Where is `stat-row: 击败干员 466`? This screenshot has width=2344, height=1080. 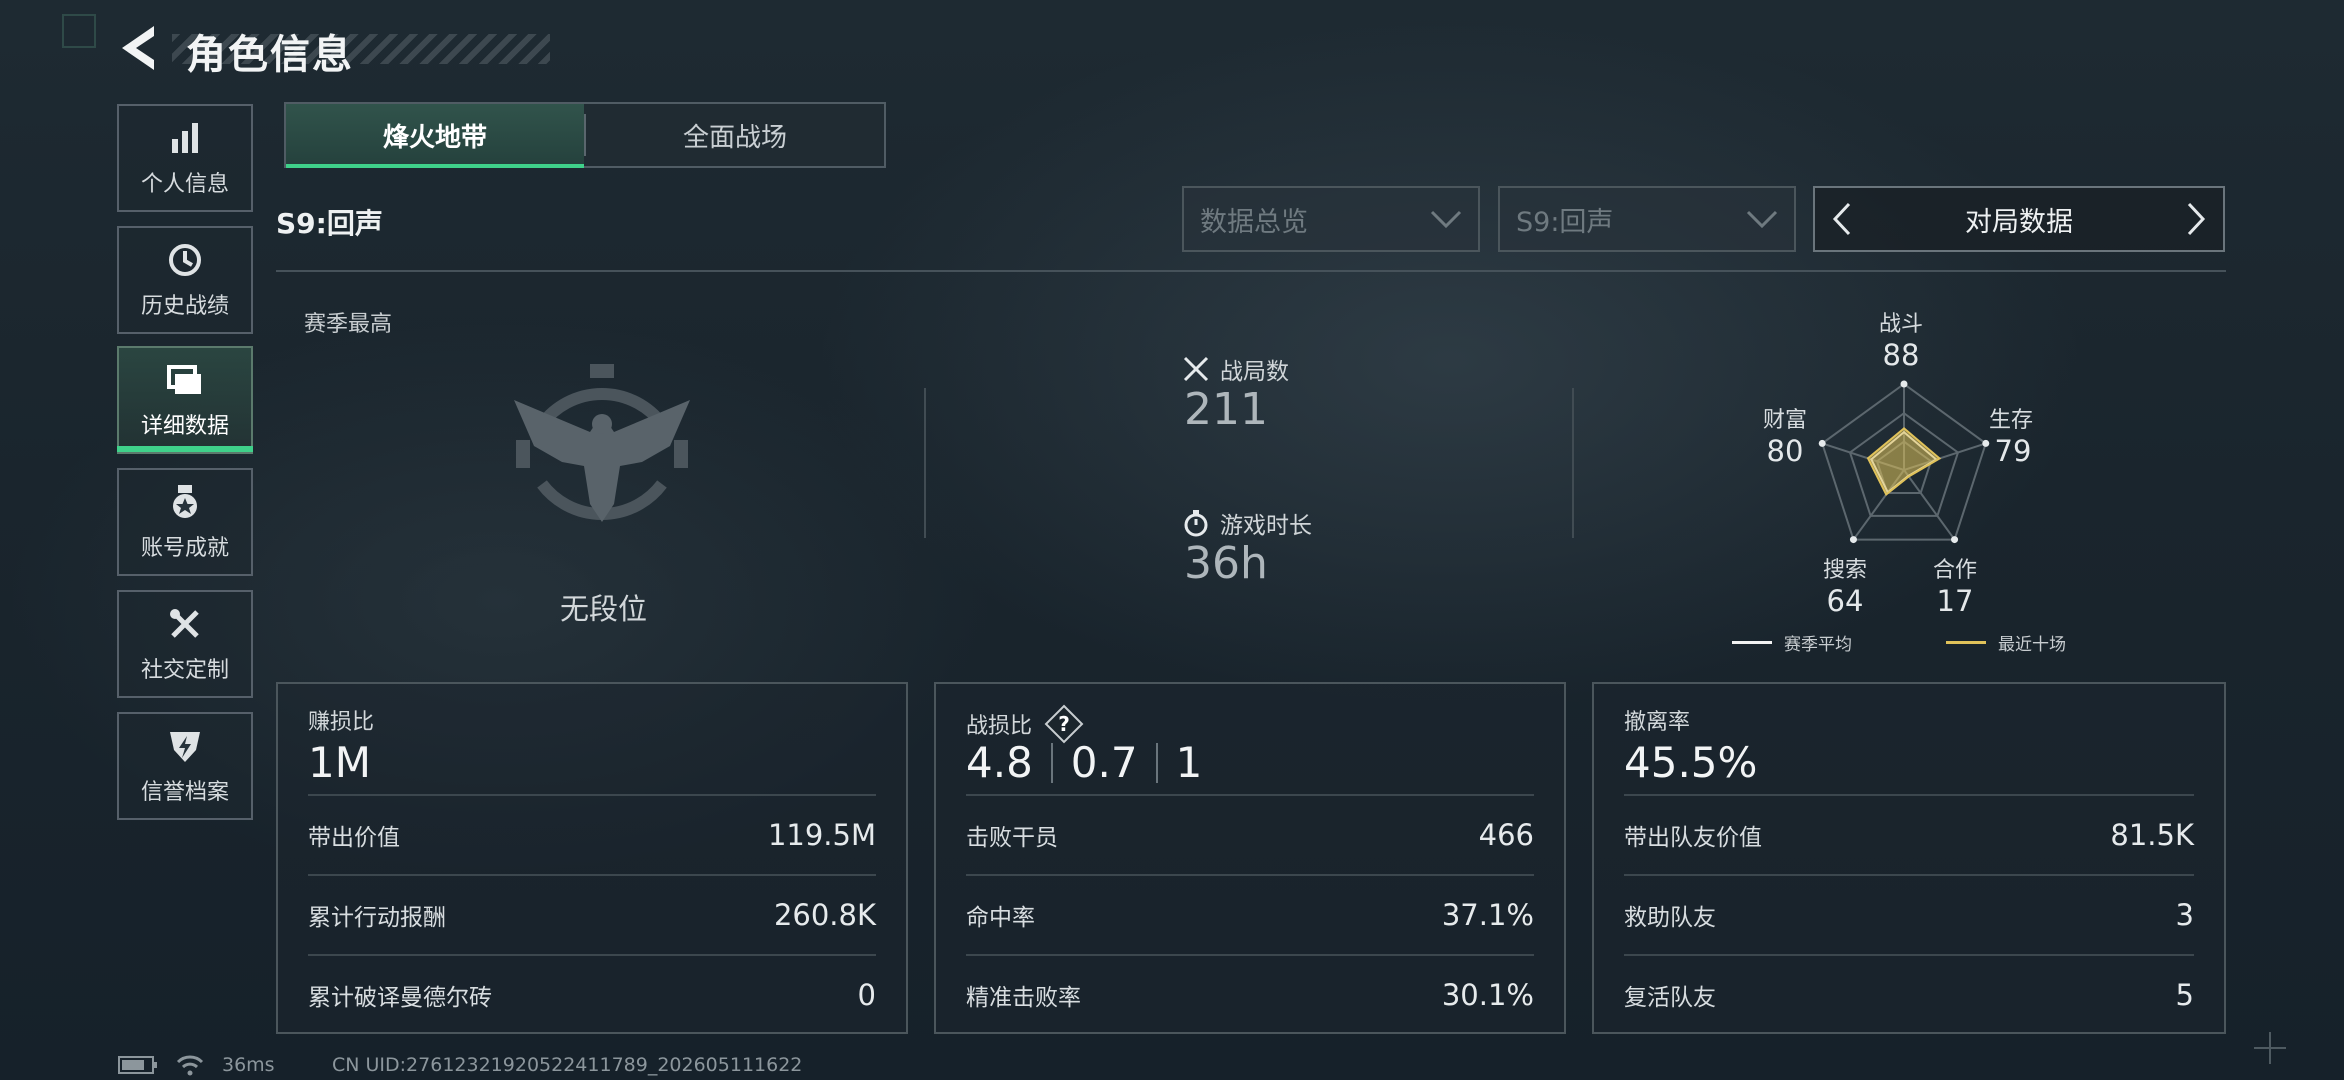 stat-row: 击败干员 466 is located at coordinates (1250, 834).